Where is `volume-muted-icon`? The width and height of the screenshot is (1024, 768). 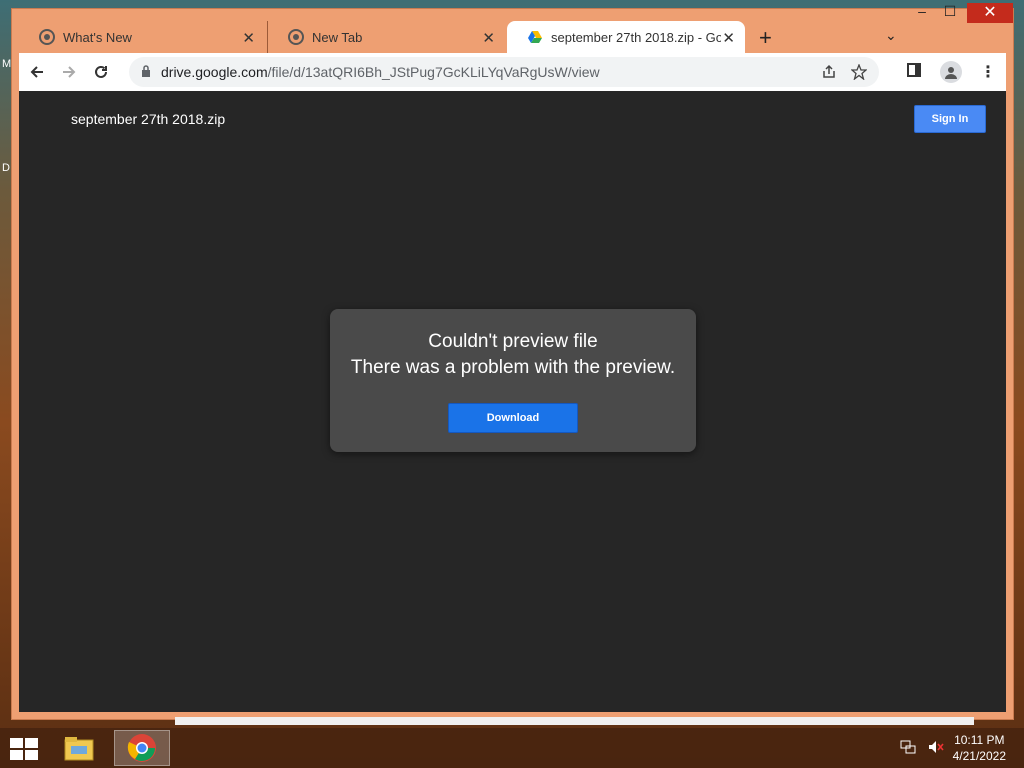 volume-muted-icon is located at coordinates (936, 749).